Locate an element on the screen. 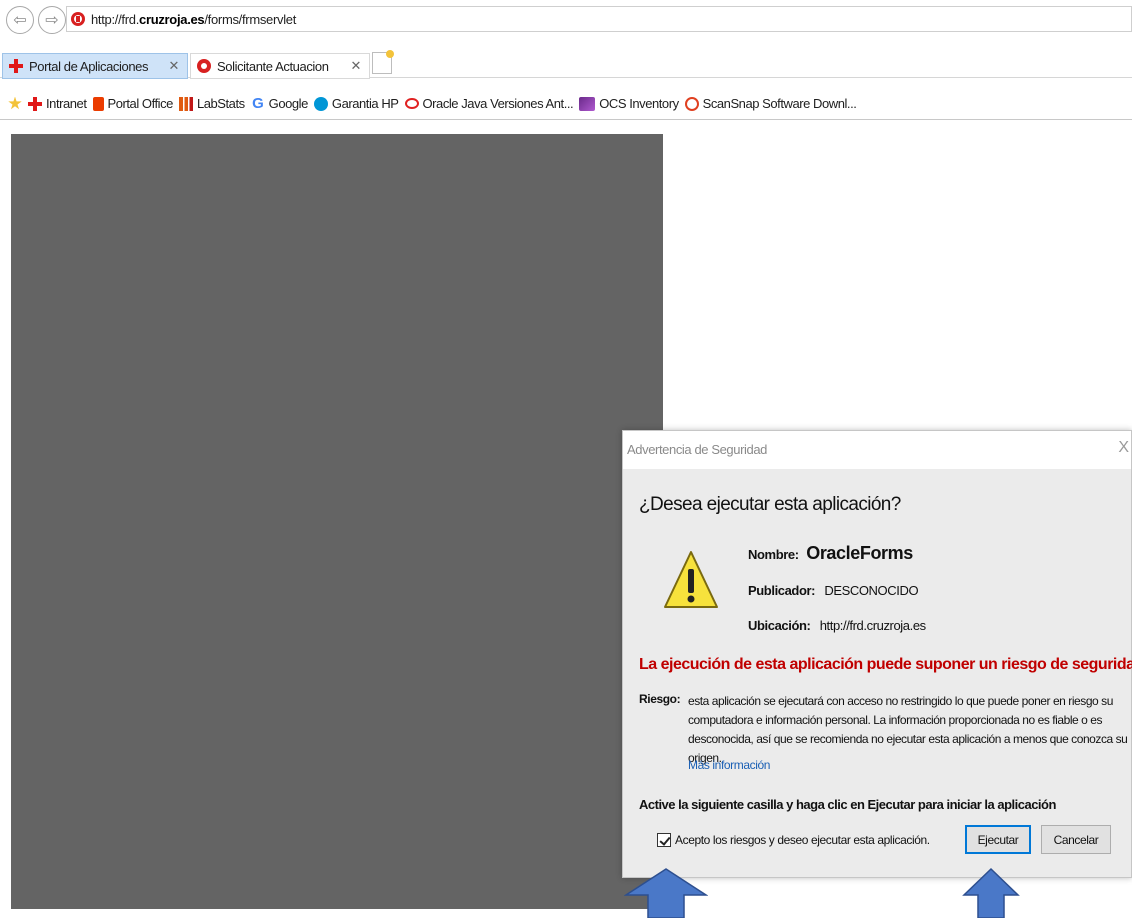 The height and width of the screenshot is (918, 1132). favorite-ocs-inventory: OCS Inventory is located at coordinates (629, 103).